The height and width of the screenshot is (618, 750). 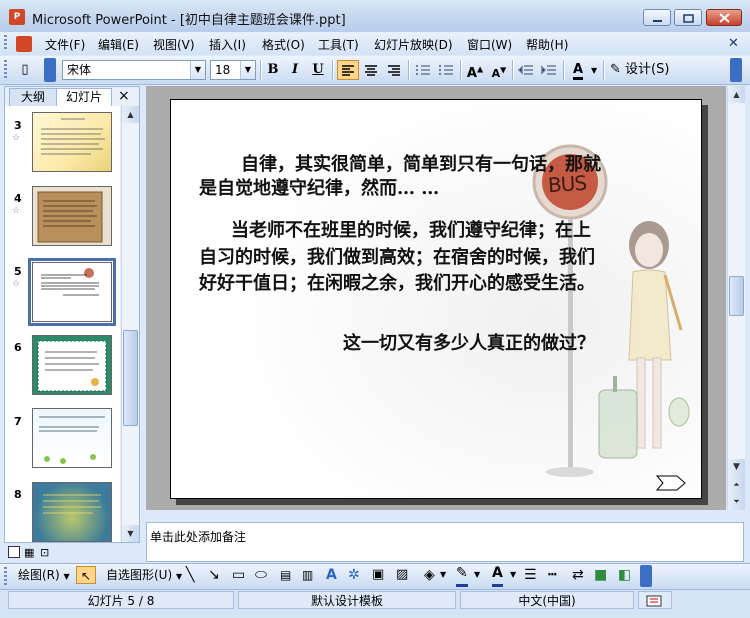 What do you see at coordinates (174, 44) in the screenshot?
I see `menu-view: 视图(V)` at bounding box center [174, 44].